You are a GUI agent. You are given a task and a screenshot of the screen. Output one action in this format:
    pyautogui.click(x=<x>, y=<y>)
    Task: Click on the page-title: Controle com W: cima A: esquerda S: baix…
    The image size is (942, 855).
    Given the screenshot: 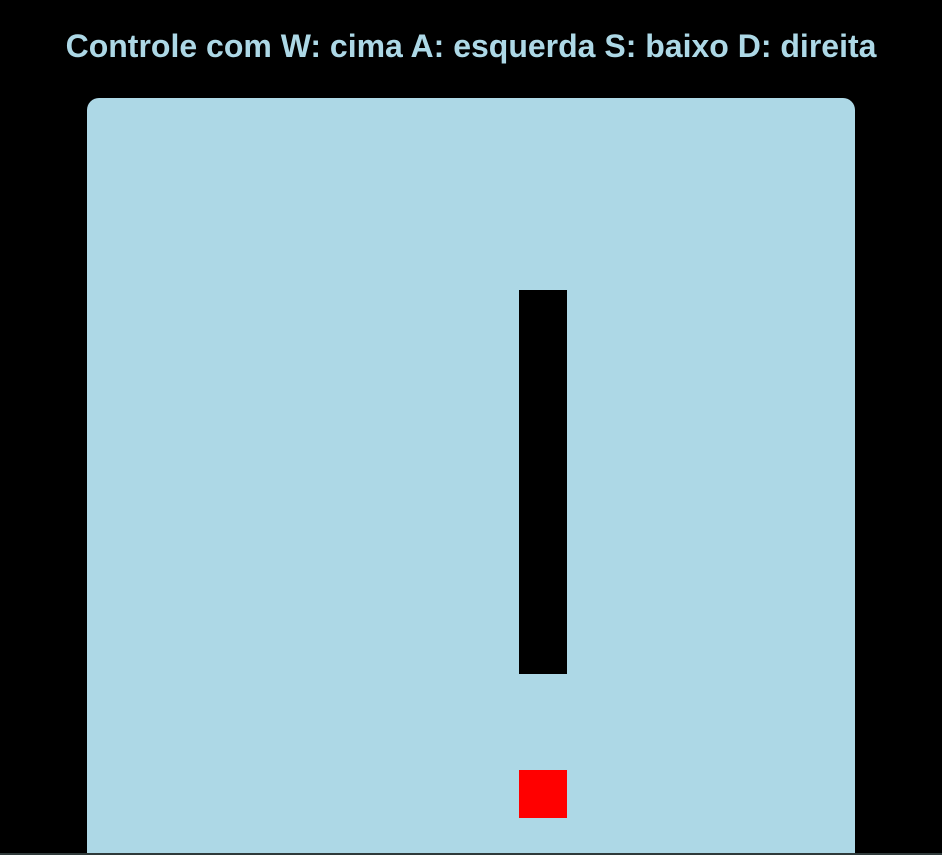 What is the action you would take?
    pyautogui.click(x=471, y=46)
    